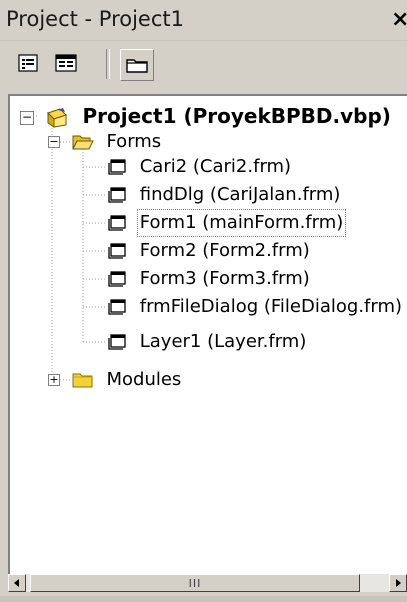 Image resolution: width=407 pixels, height=602 pixels. What do you see at coordinates (224, 278) in the screenshot?
I see `form-label: Form3 (Form3.frm)` at bounding box center [224, 278].